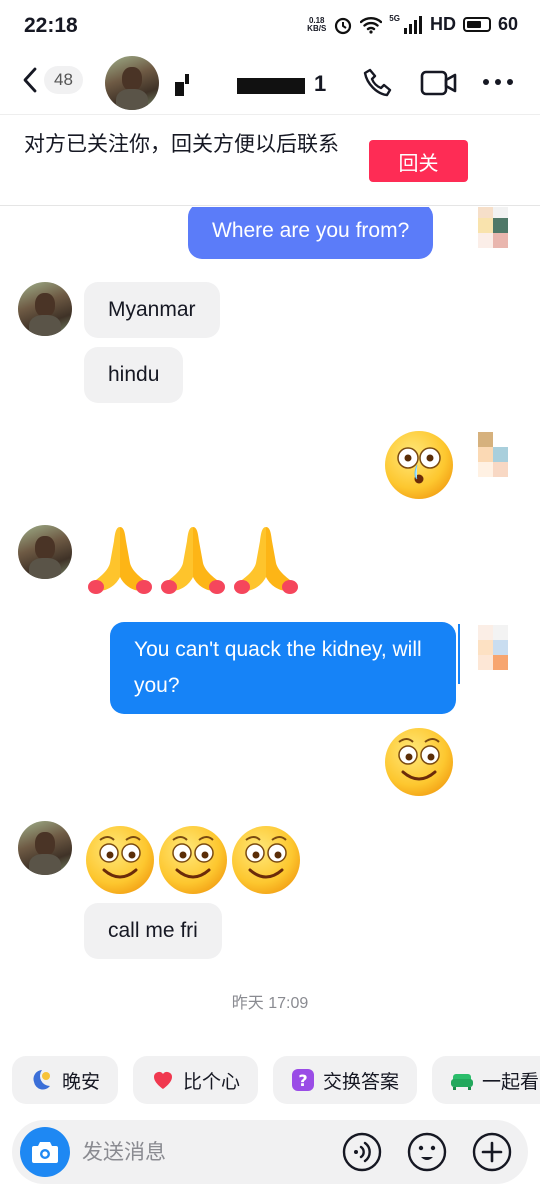 Image resolution: width=540 pixels, height=1200 pixels. I want to click on chip-label: 交换答案, so click(361, 1082).